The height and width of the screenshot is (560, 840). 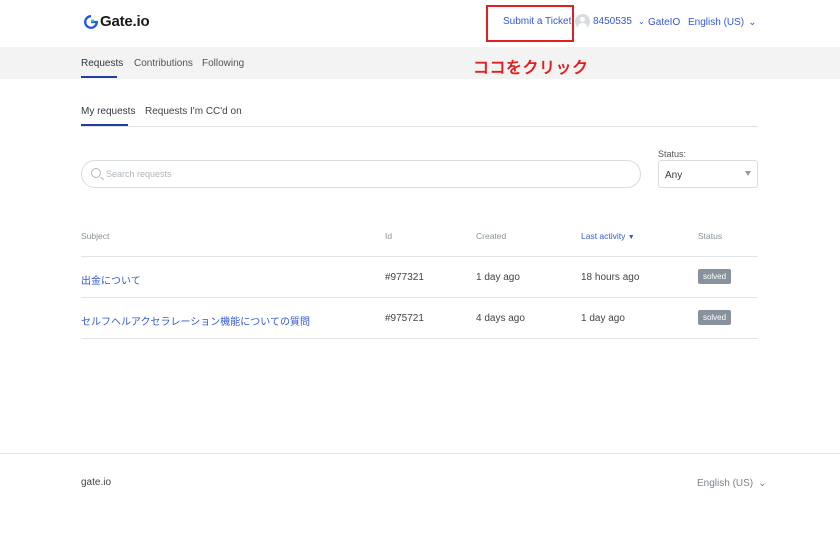 I want to click on column-header-created: Created, so click(x=491, y=236).